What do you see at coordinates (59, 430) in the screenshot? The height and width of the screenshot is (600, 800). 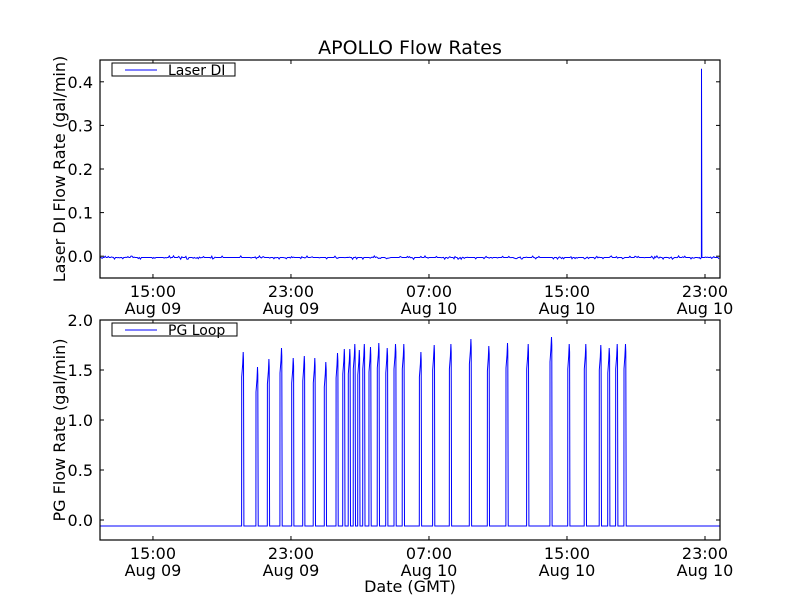 I see `bottom-y-axis-label: PG Flow Rate (gal/min)` at bounding box center [59, 430].